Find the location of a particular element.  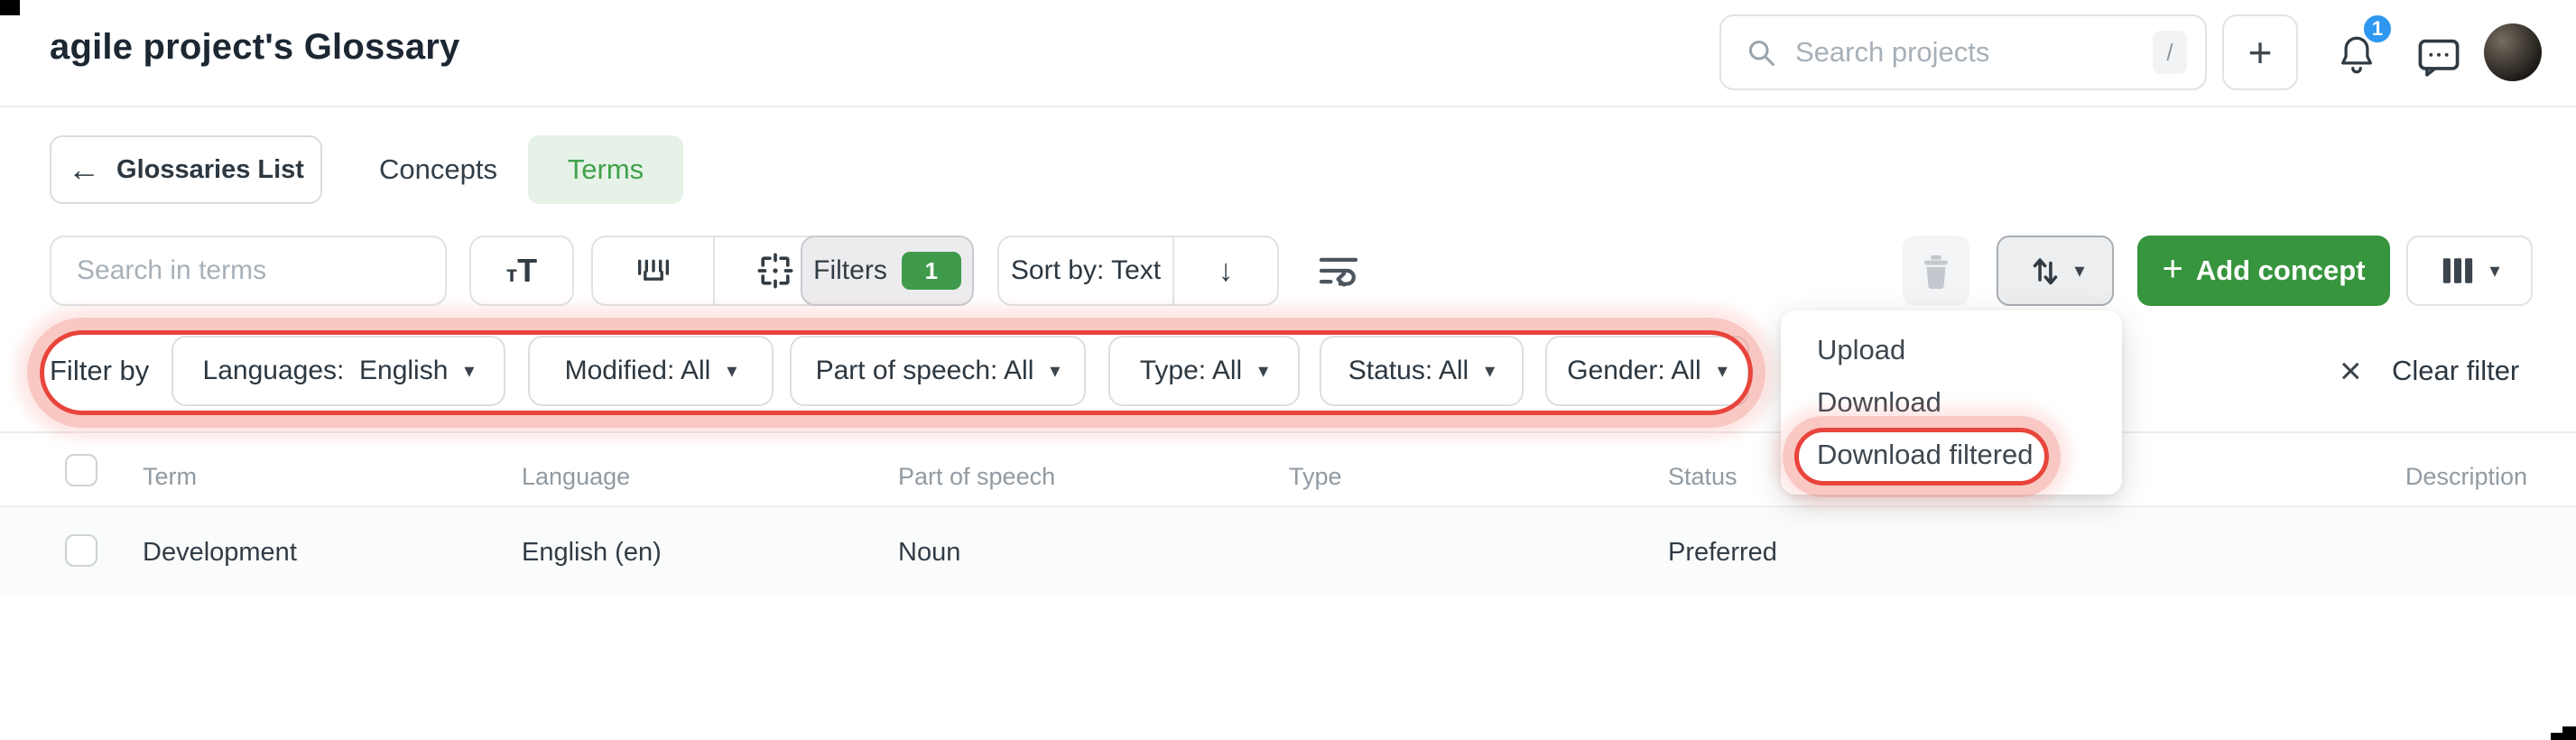

match-case-icon: тT is located at coordinates (521, 270).